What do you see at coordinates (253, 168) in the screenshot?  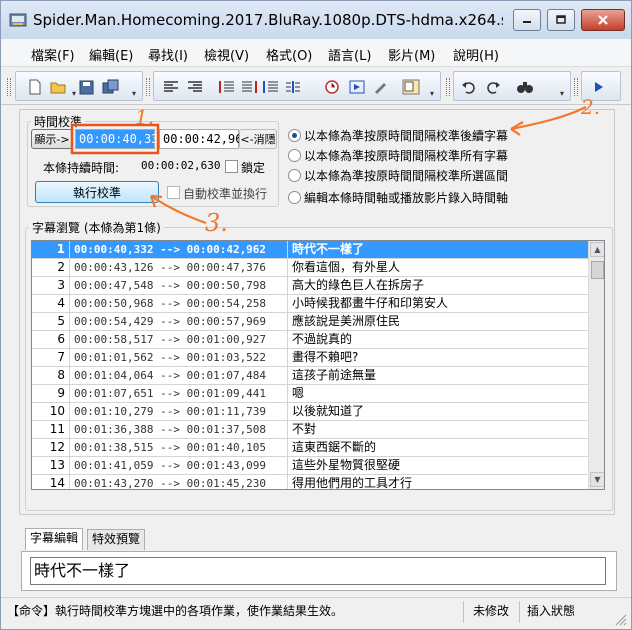 I see `lock-label: 鎖定` at bounding box center [253, 168].